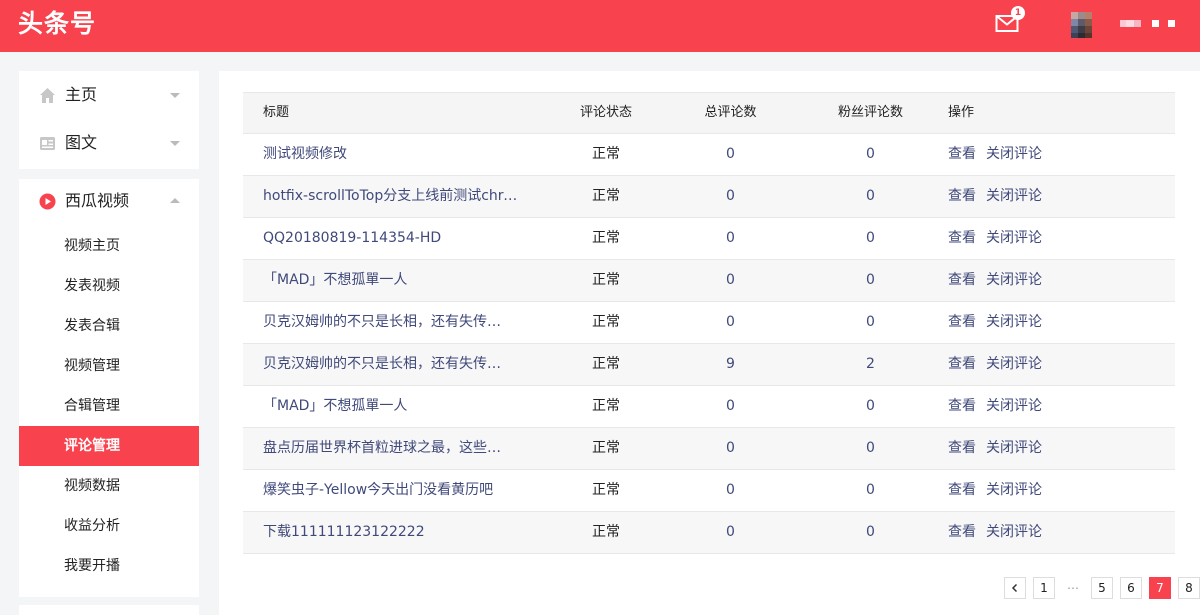  I want to click on page-button-1: 1, so click(1044, 588).